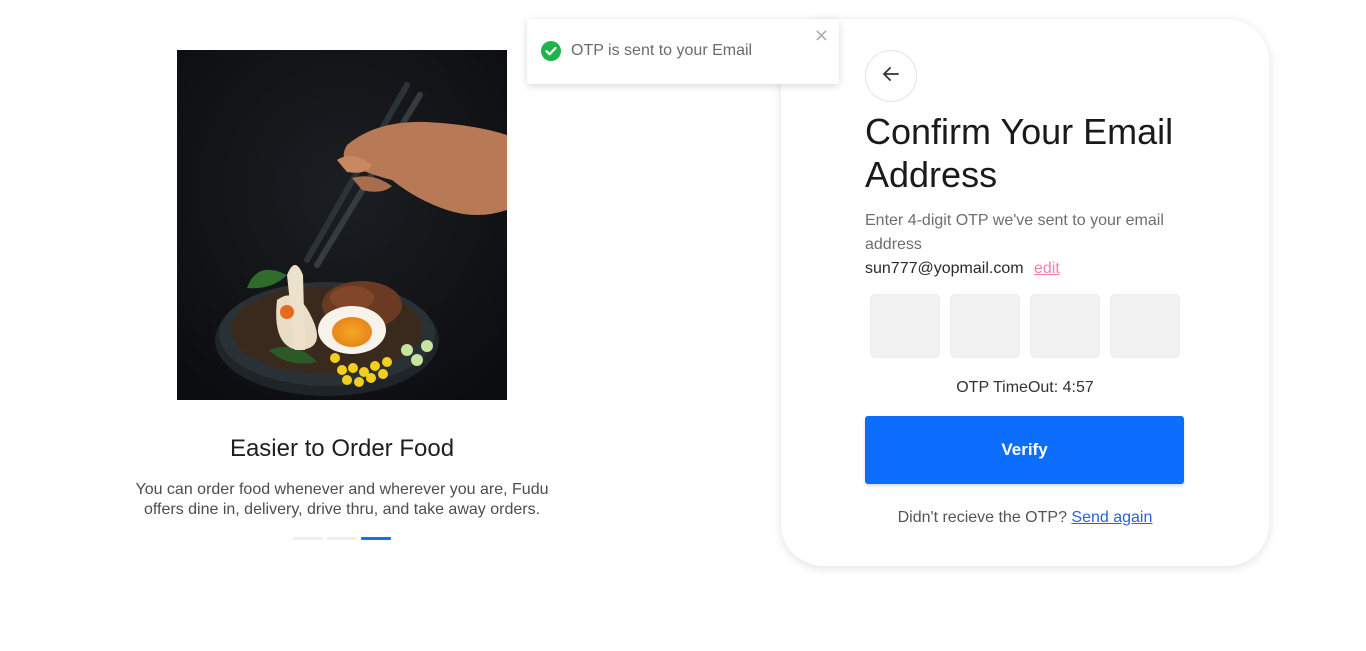 Image resolution: width=1366 pixels, height=651 pixels. What do you see at coordinates (982, 517) in the screenshot?
I see `resend-prompt: Didn't recieve the OTP?` at bounding box center [982, 517].